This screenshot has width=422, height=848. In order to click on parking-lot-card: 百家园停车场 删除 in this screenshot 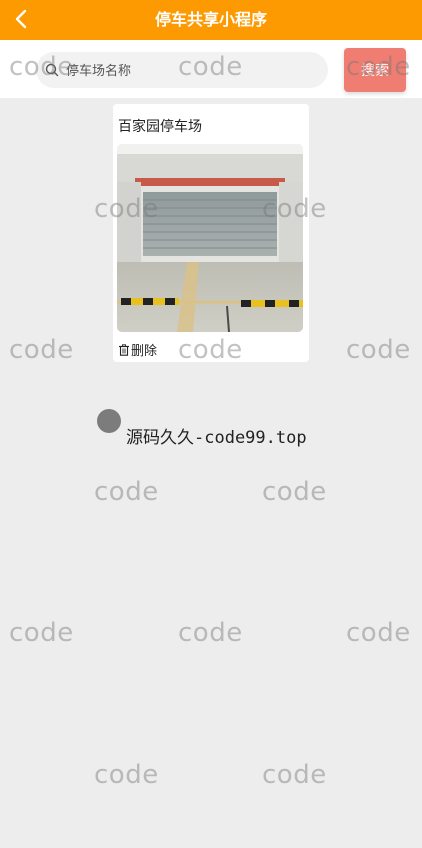, I will do `click(211, 233)`.